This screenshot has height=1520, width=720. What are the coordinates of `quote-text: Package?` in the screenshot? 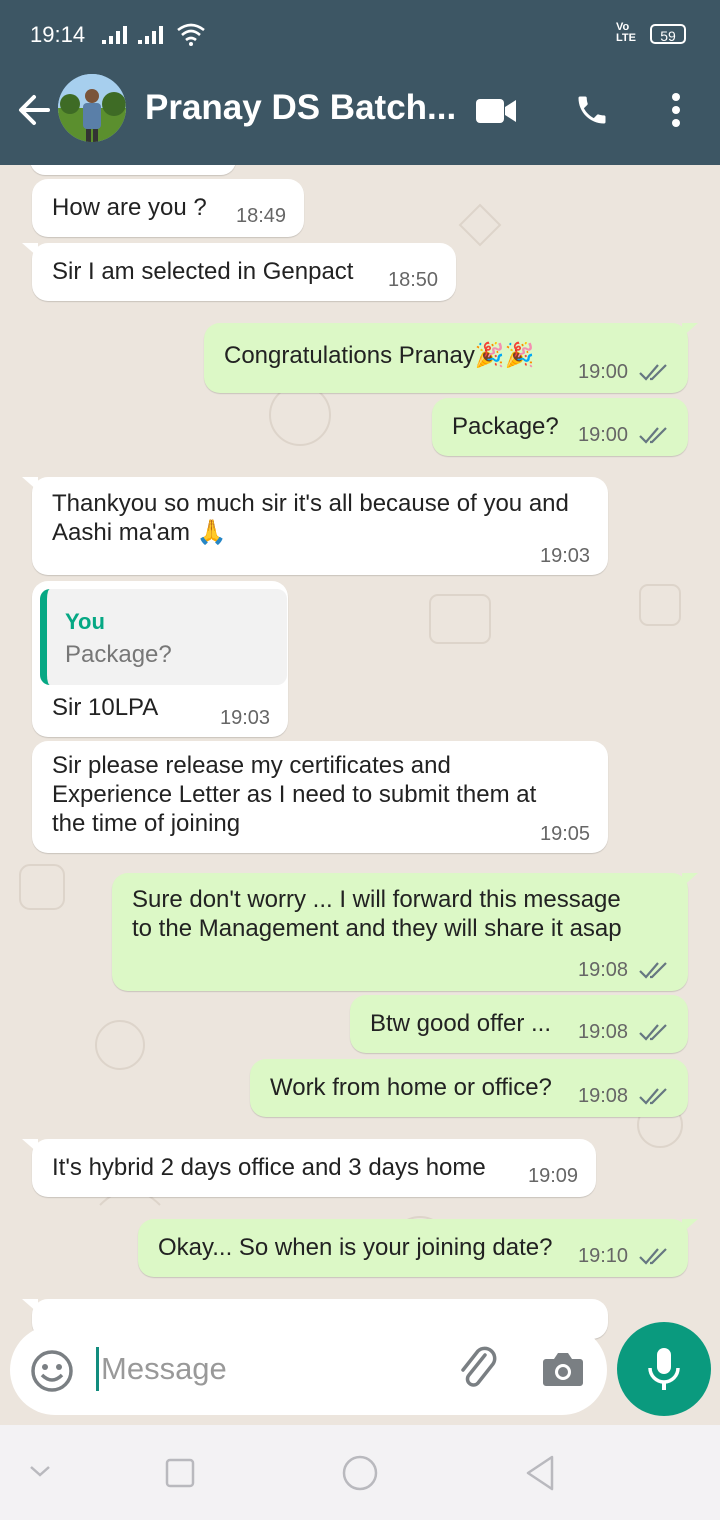 It's located at (118, 654).